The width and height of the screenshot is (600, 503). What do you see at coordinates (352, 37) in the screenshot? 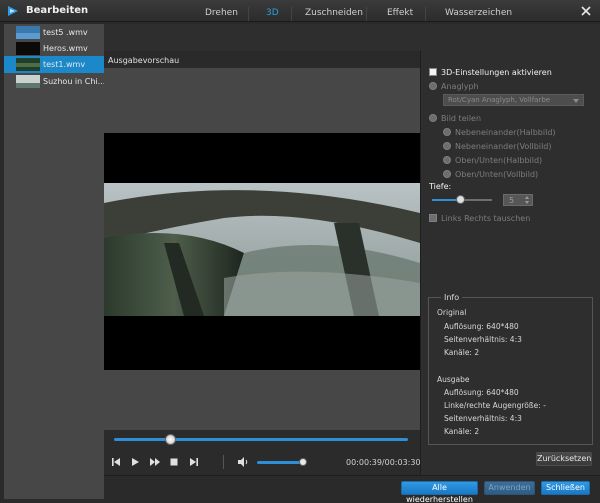
I see `tab-bar` at bounding box center [352, 37].